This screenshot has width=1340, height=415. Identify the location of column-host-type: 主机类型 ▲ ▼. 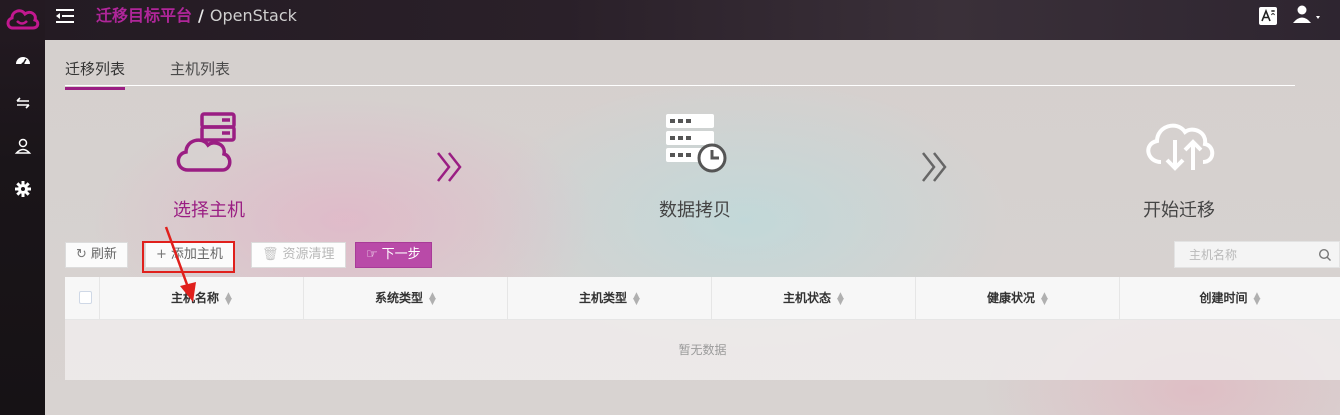
(609, 298).